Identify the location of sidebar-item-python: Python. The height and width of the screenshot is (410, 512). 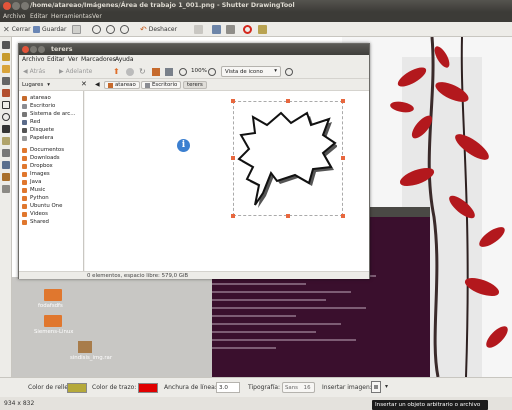
(52, 198).